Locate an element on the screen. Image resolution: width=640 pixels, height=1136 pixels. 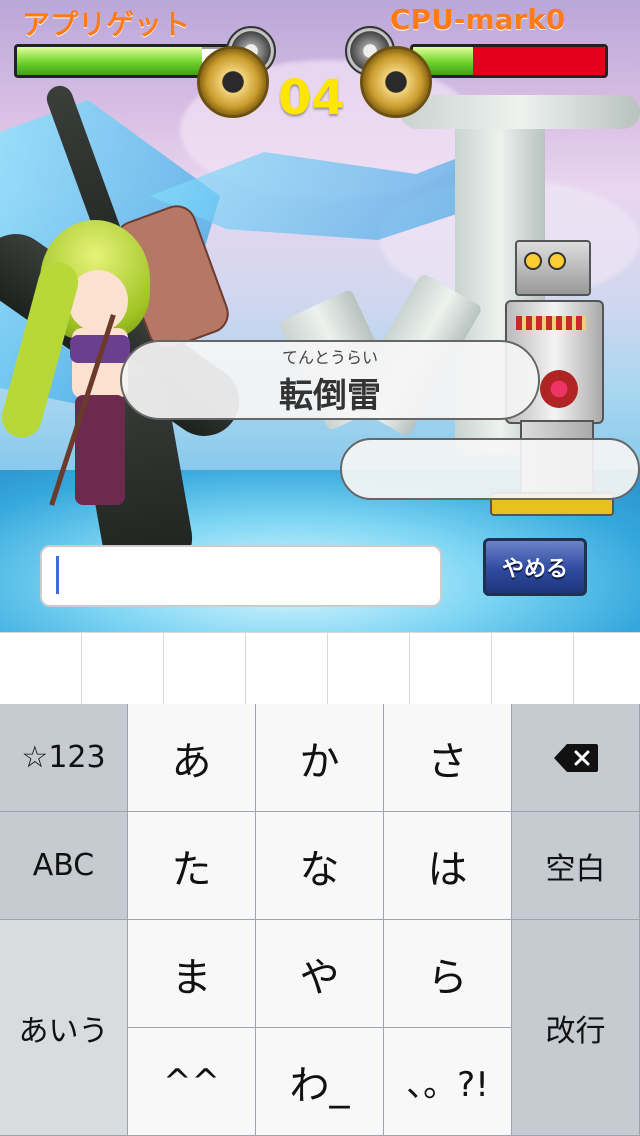
prompt-word: 転倒雷 is located at coordinates (330, 396).